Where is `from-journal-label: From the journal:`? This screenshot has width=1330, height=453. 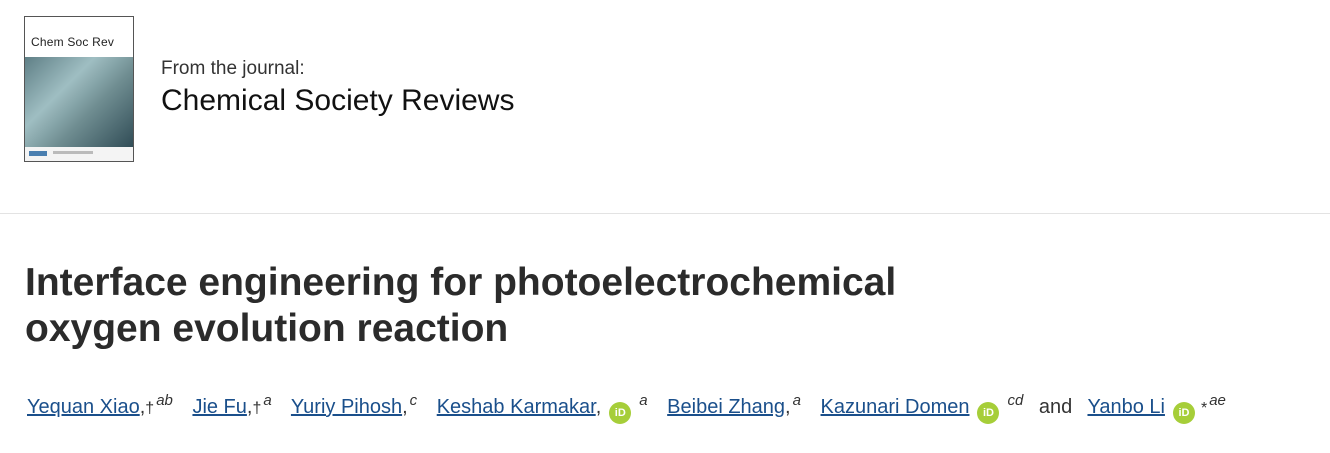 from-journal-label: From the journal: is located at coordinates (233, 68).